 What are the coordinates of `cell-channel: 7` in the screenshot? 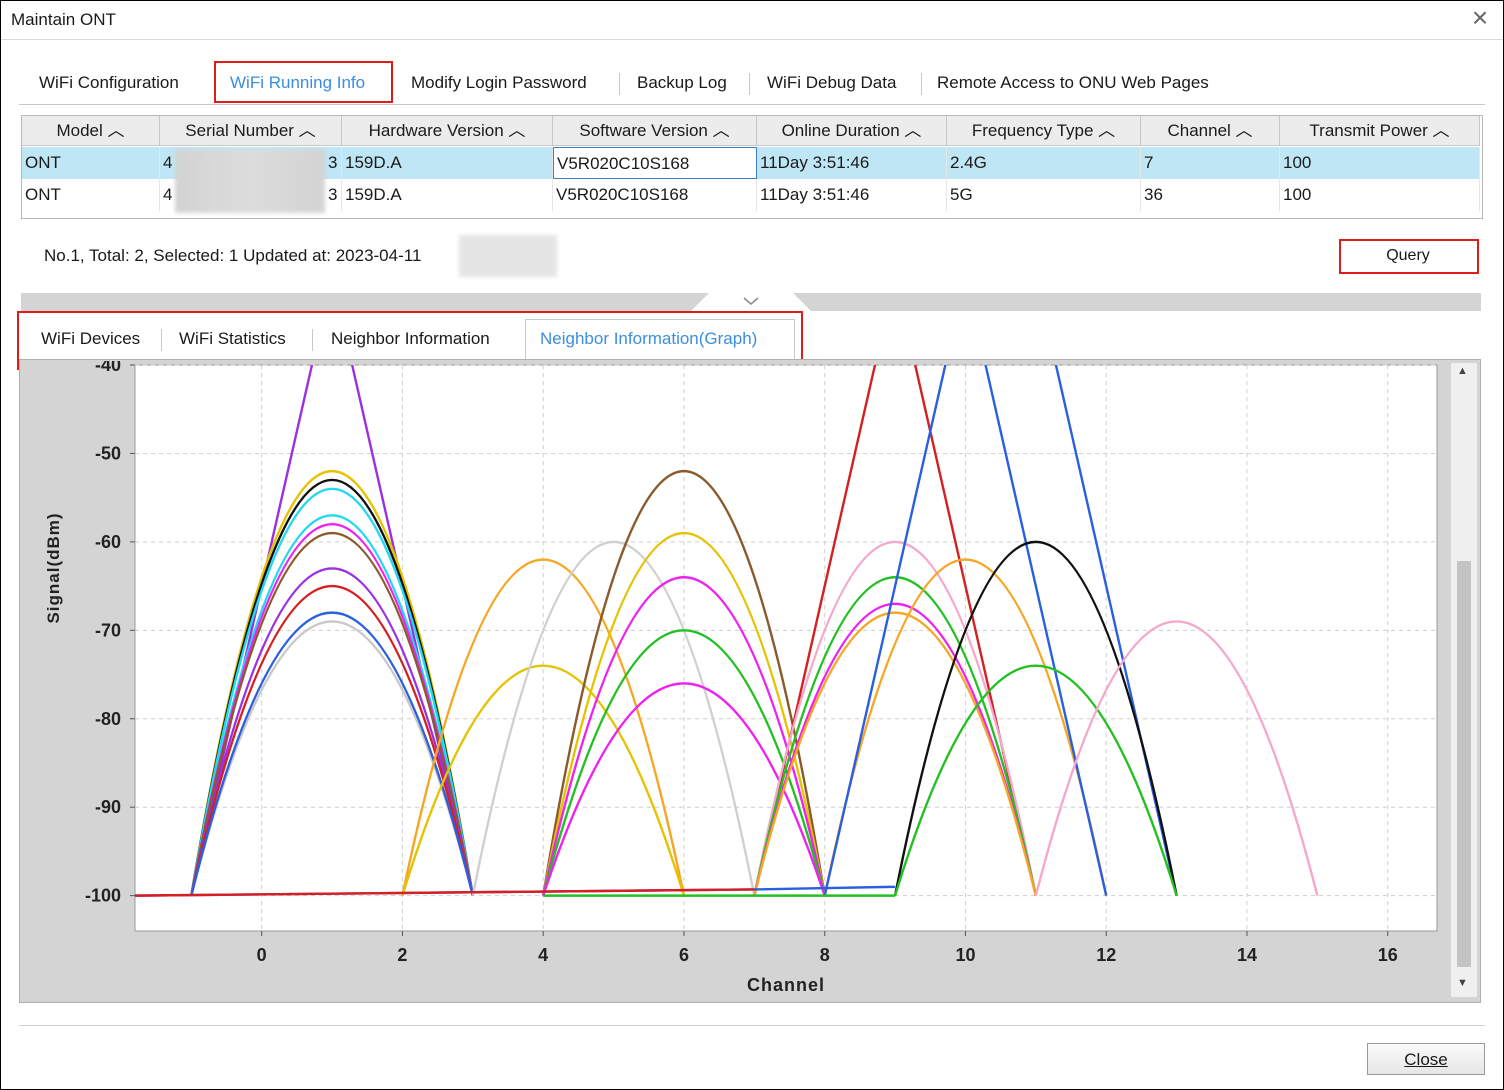 It's located at (1210, 163).